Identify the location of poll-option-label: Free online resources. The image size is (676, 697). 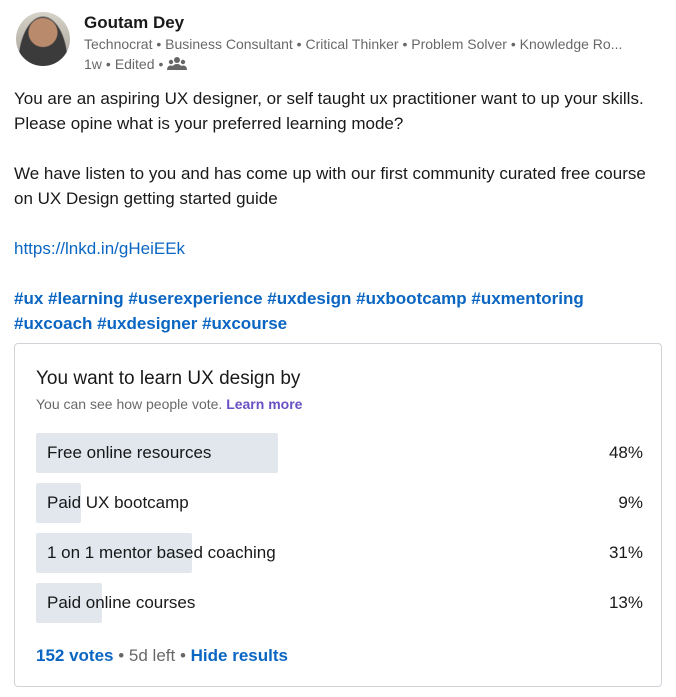
(129, 452).